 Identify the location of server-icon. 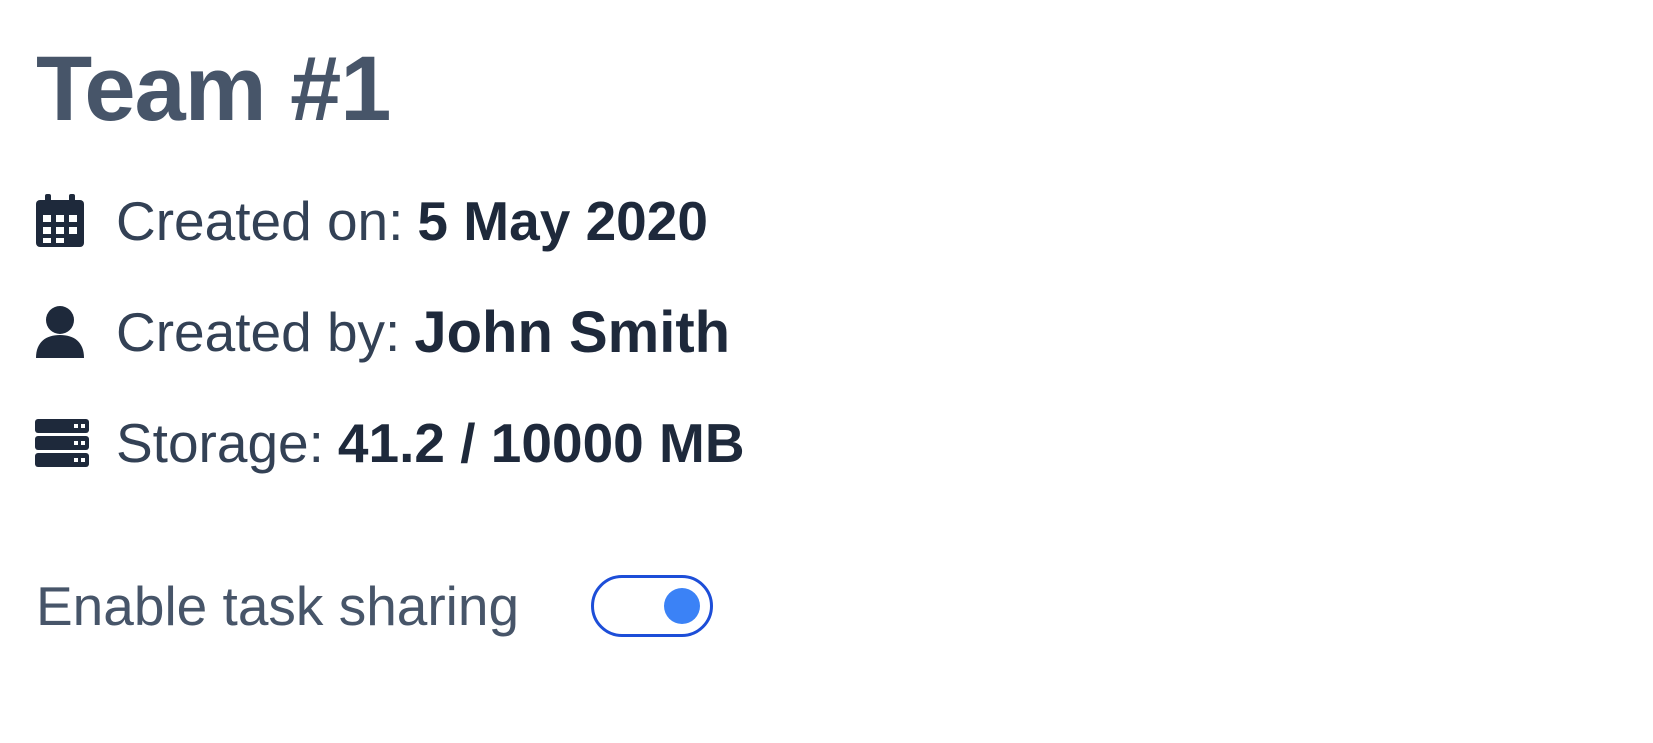
(75, 443).